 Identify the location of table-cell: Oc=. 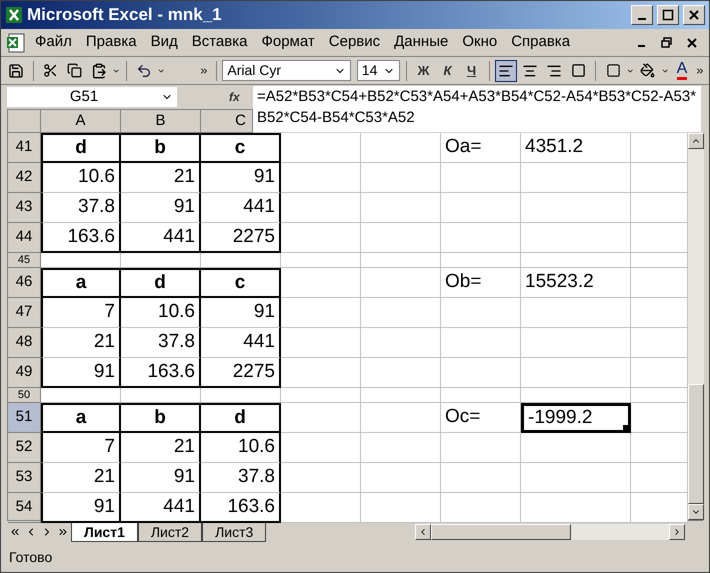
(481, 418).